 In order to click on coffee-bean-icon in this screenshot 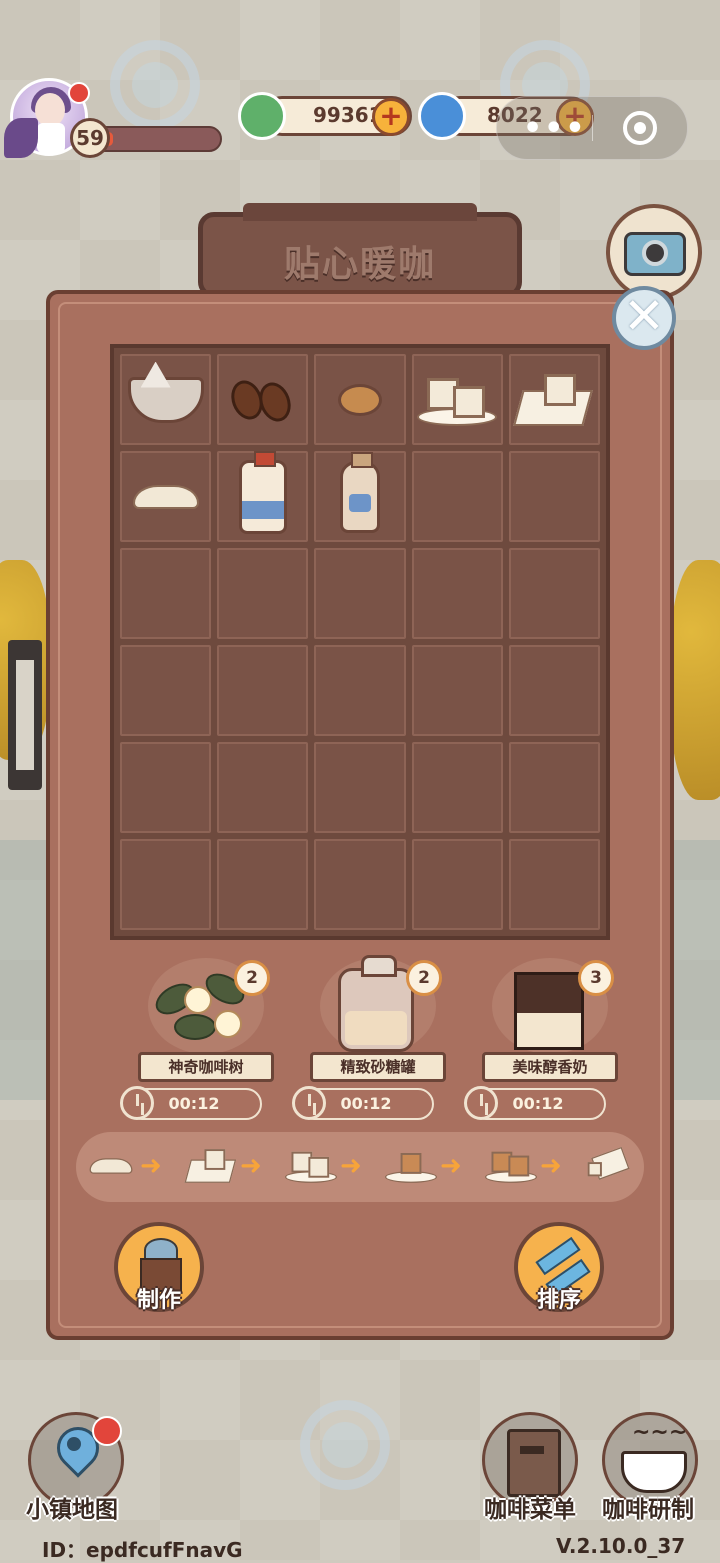, I will do `click(359, 399)`.